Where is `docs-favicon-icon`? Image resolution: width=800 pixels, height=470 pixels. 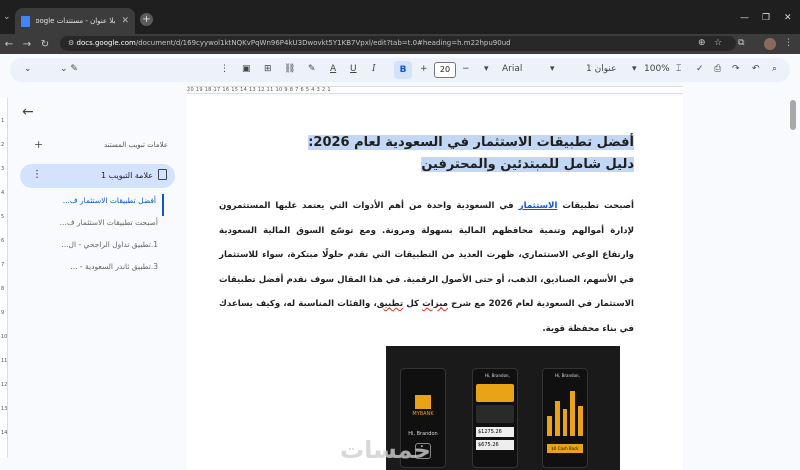
docs-favicon-icon is located at coordinates (25, 21).